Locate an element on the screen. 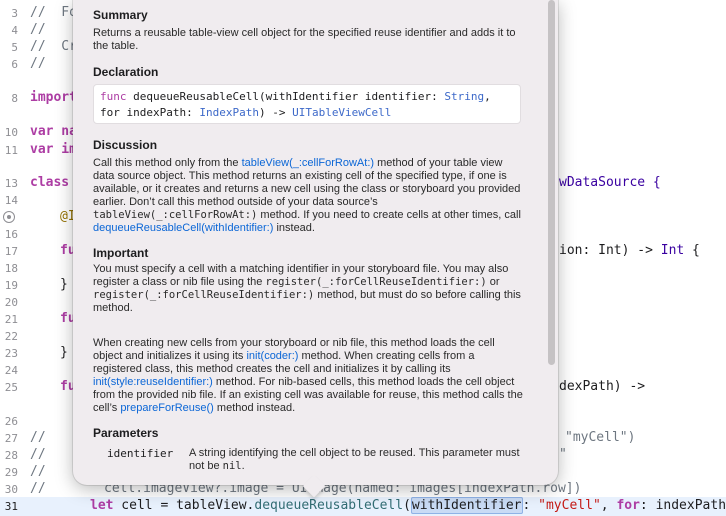  line-number-22: 22 is located at coordinates (11, 336).